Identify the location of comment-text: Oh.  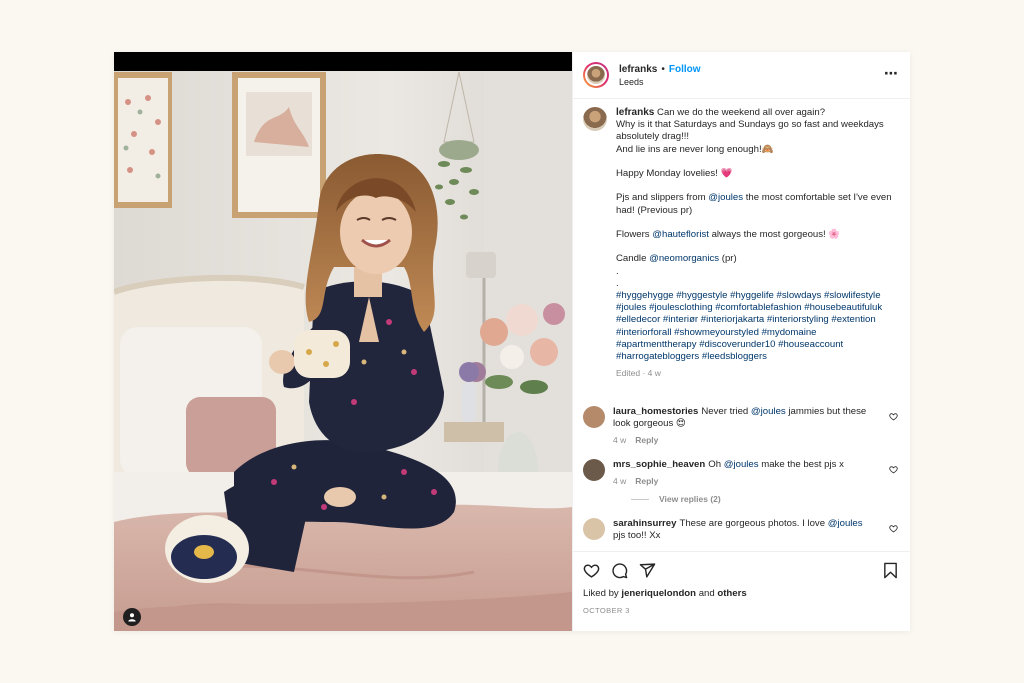
(716, 465).